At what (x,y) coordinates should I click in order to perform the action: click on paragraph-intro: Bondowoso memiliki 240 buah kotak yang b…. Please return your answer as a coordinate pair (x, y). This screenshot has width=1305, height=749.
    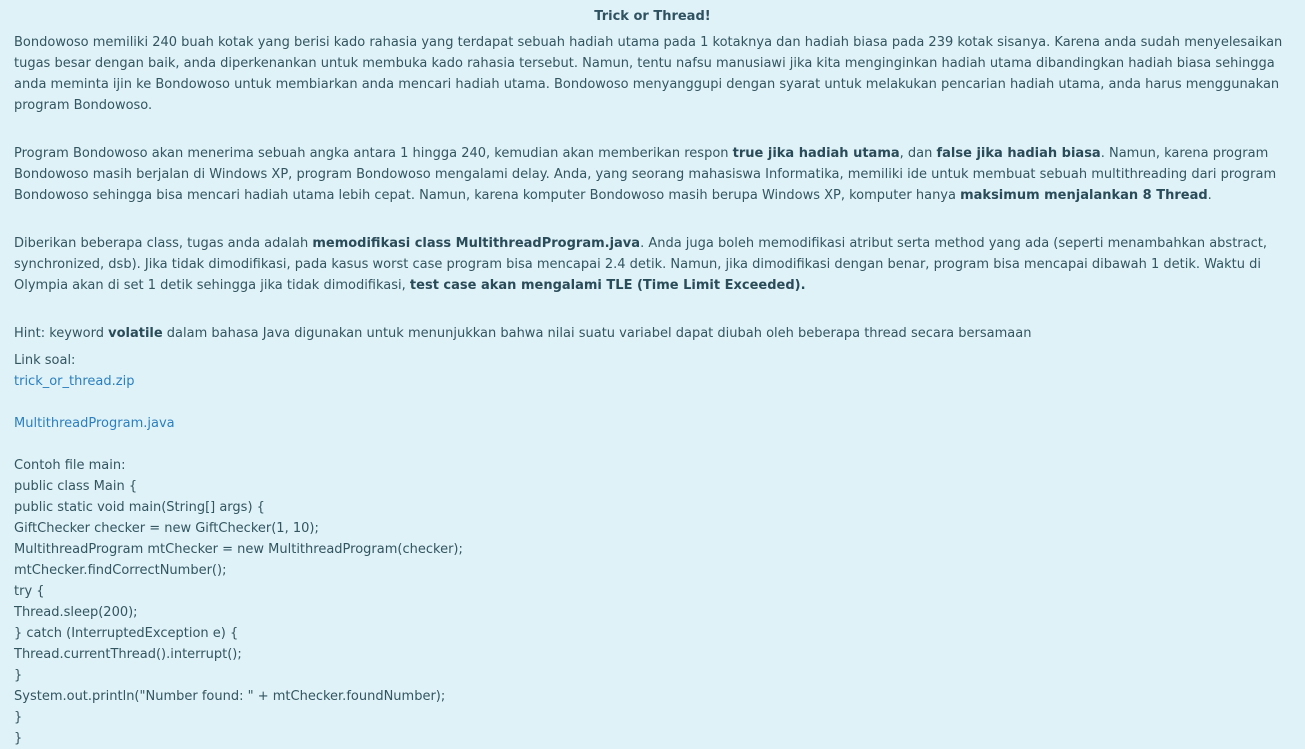
    Looking at the image, I should click on (652, 74).